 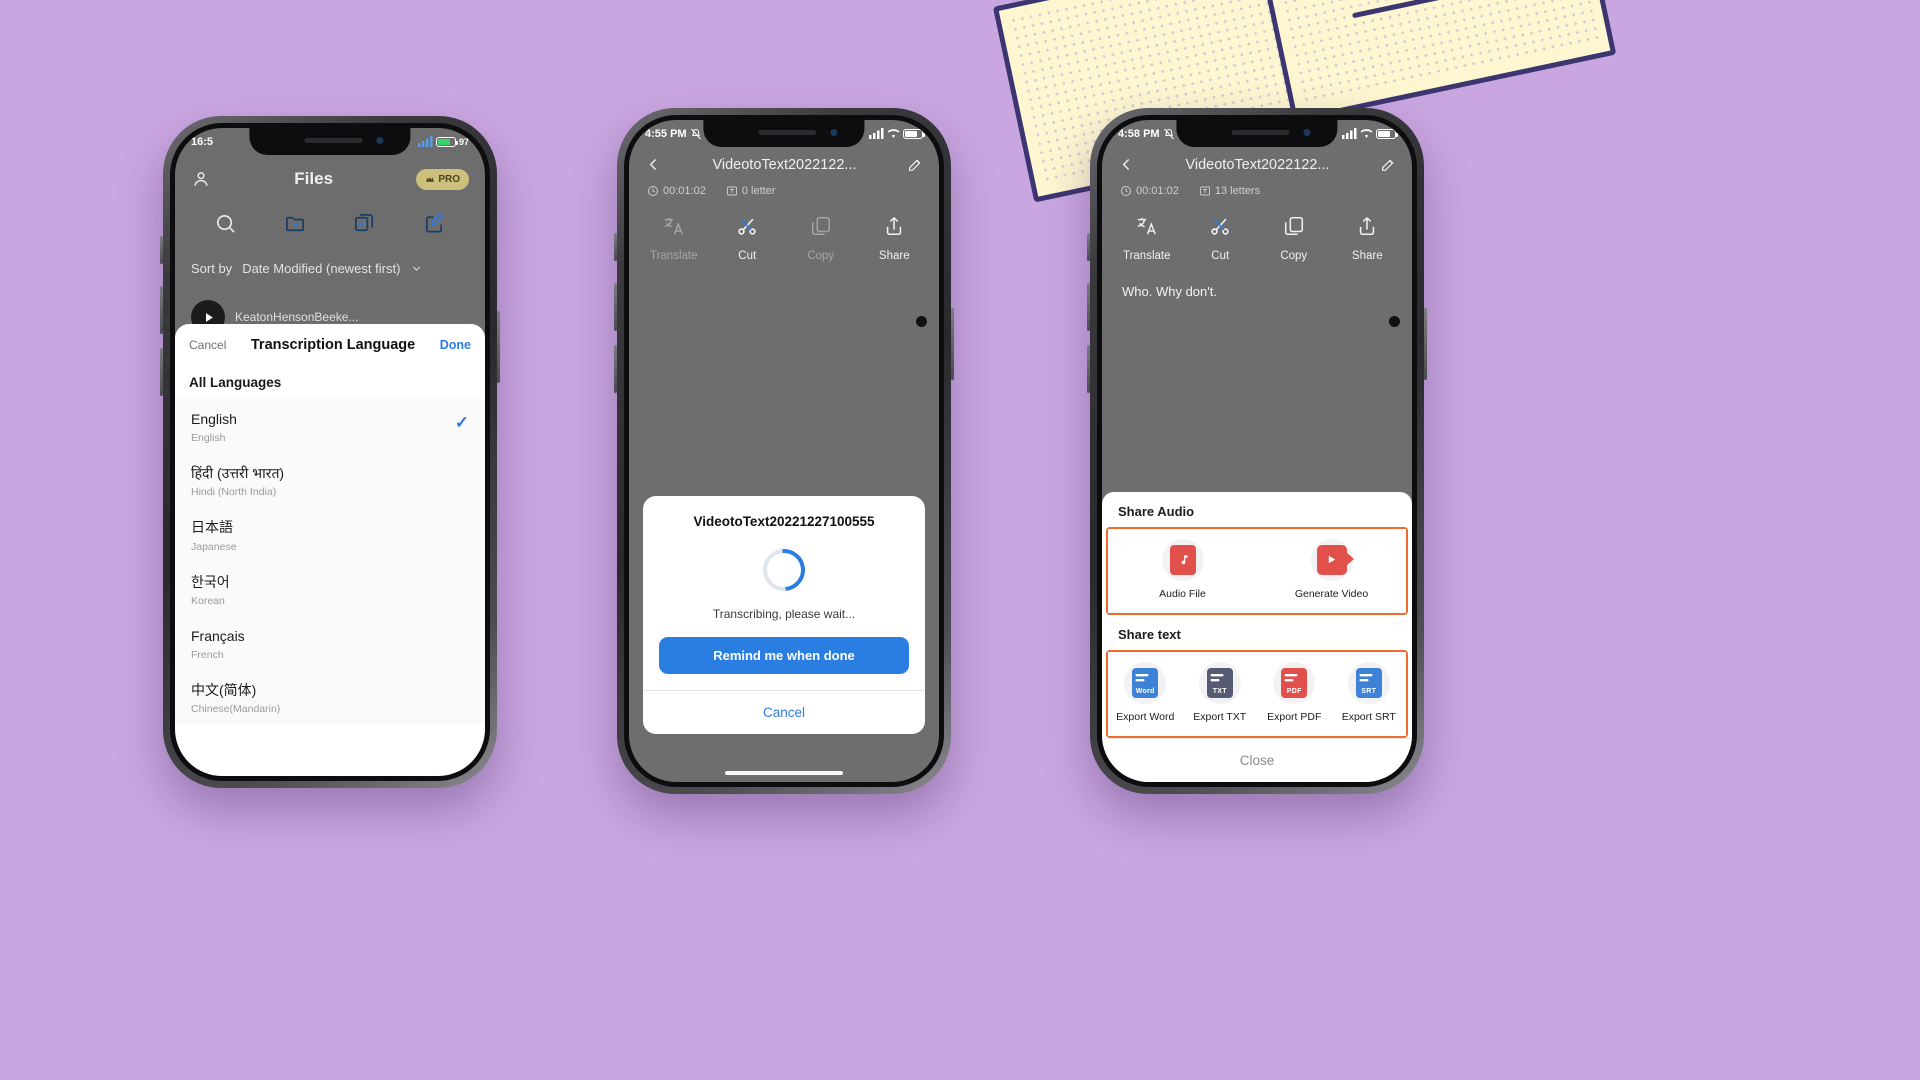 What do you see at coordinates (208, 438) in the screenshot?
I see `language-english-name: English` at bounding box center [208, 438].